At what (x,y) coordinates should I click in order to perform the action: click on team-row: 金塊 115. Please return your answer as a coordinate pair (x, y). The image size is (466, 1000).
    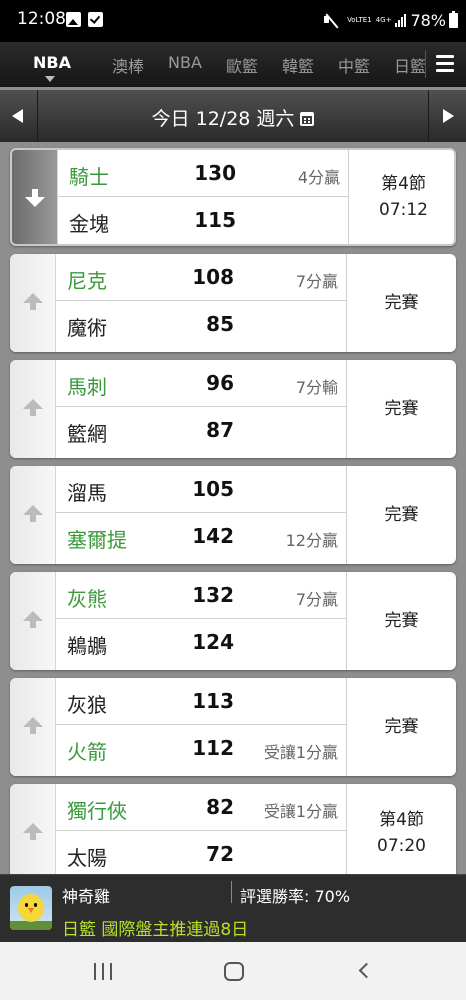
    Looking at the image, I should click on (203, 220).